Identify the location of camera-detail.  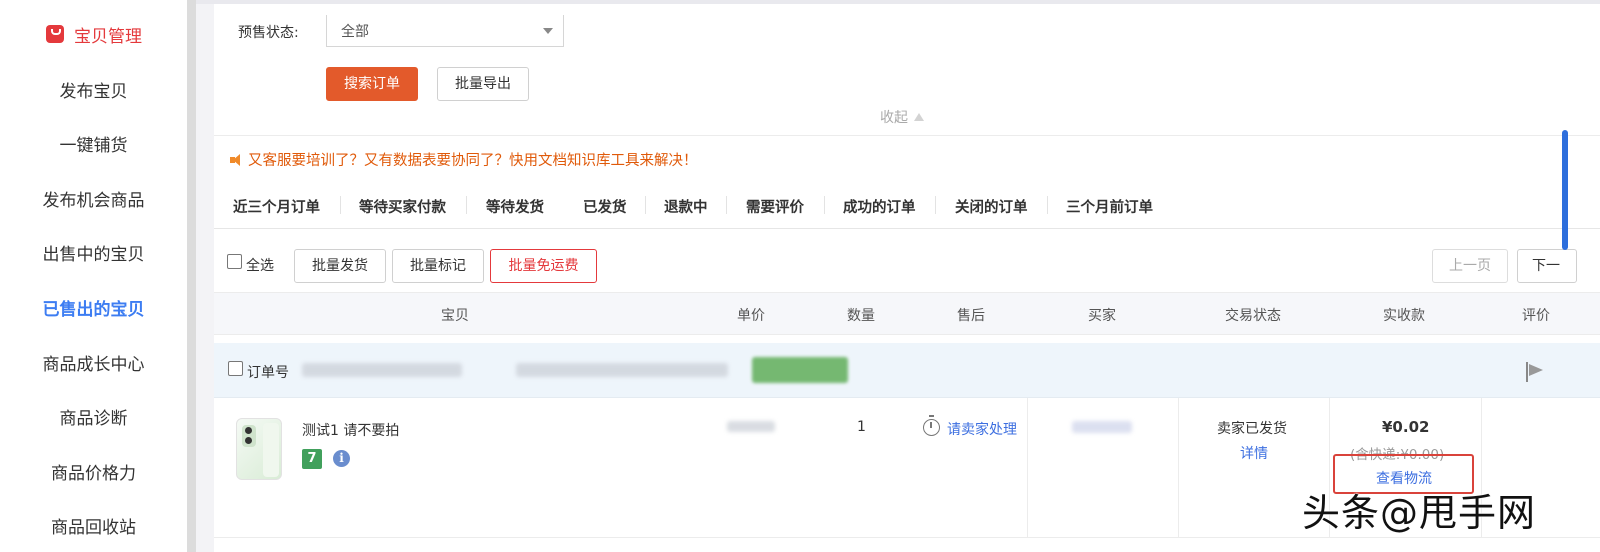
(249, 436).